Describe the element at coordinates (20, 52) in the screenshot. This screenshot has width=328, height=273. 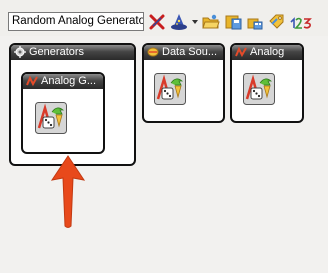
I see `gears-icon` at that location.